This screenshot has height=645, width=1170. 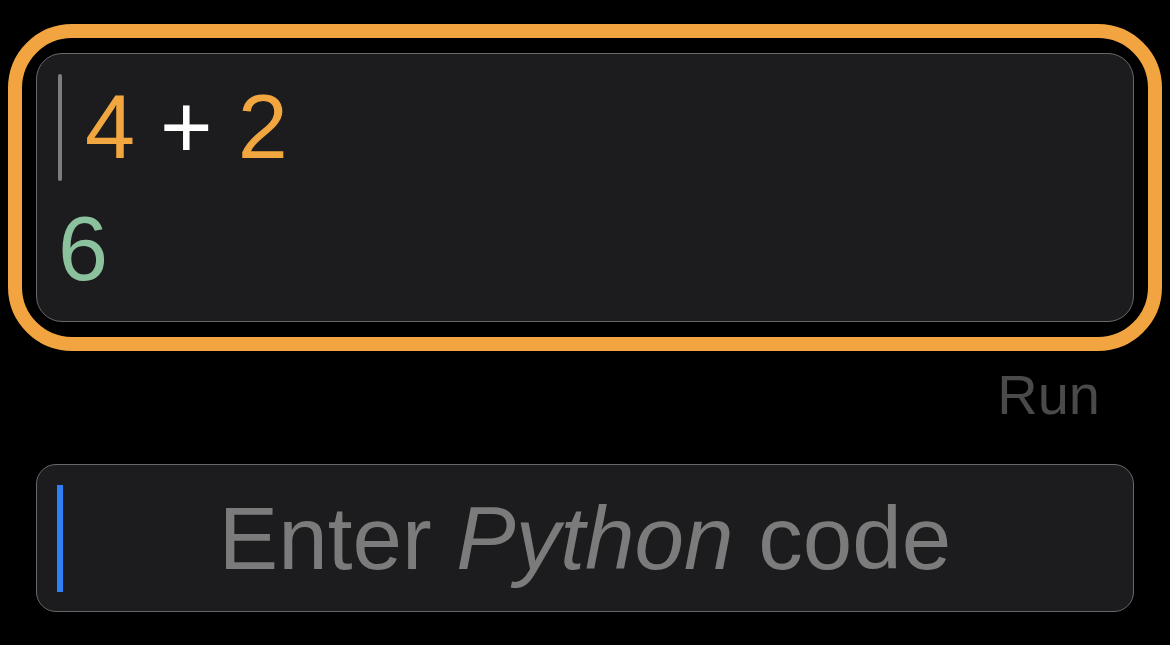 What do you see at coordinates (84, 249) in the screenshot?
I see `output-text: 6` at bounding box center [84, 249].